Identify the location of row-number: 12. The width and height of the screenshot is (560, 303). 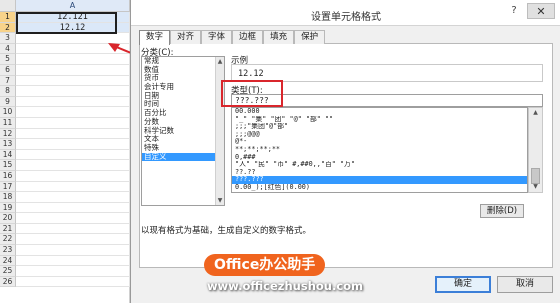
(8, 134).